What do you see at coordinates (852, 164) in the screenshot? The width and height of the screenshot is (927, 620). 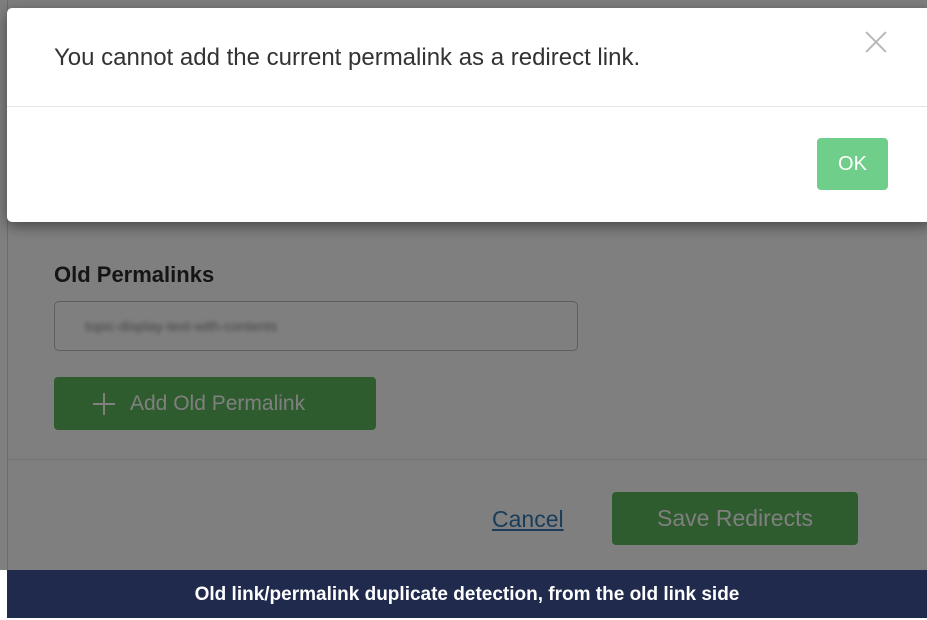 I see `ok-button: OK` at bounding box center [852, 164].